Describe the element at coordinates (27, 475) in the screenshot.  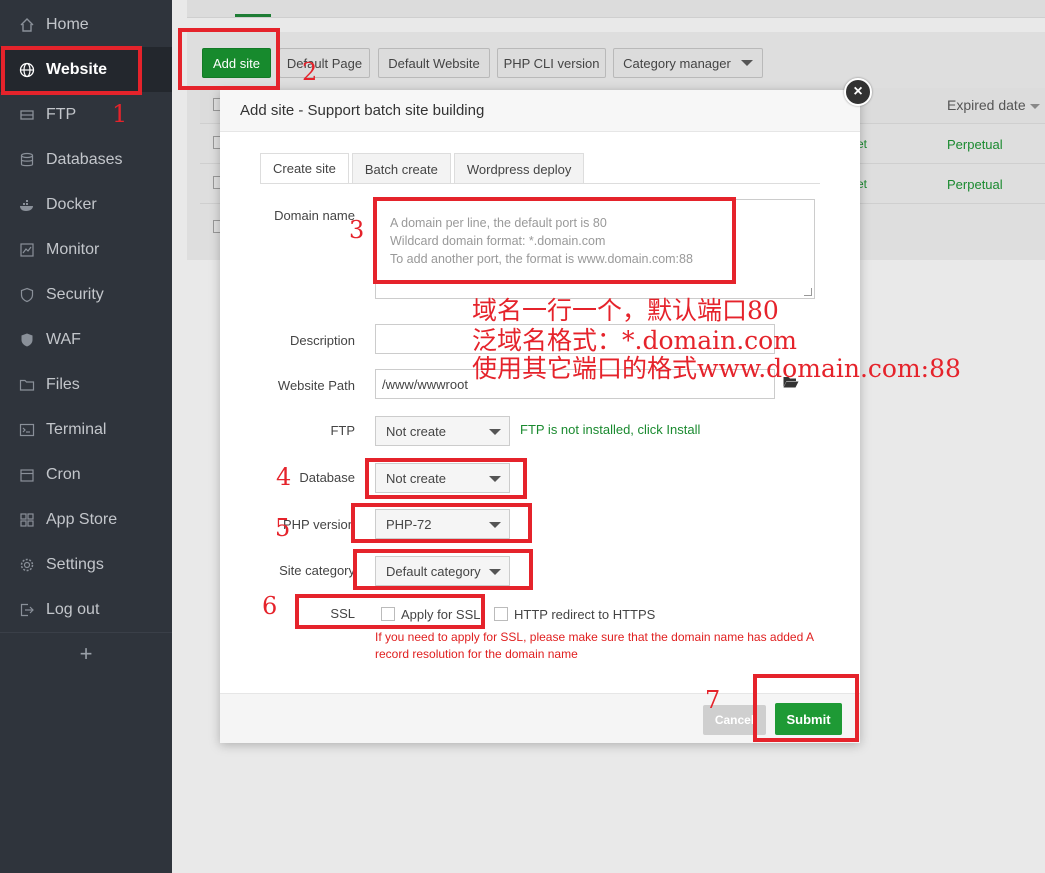
I see `calendar-icon` at that location.